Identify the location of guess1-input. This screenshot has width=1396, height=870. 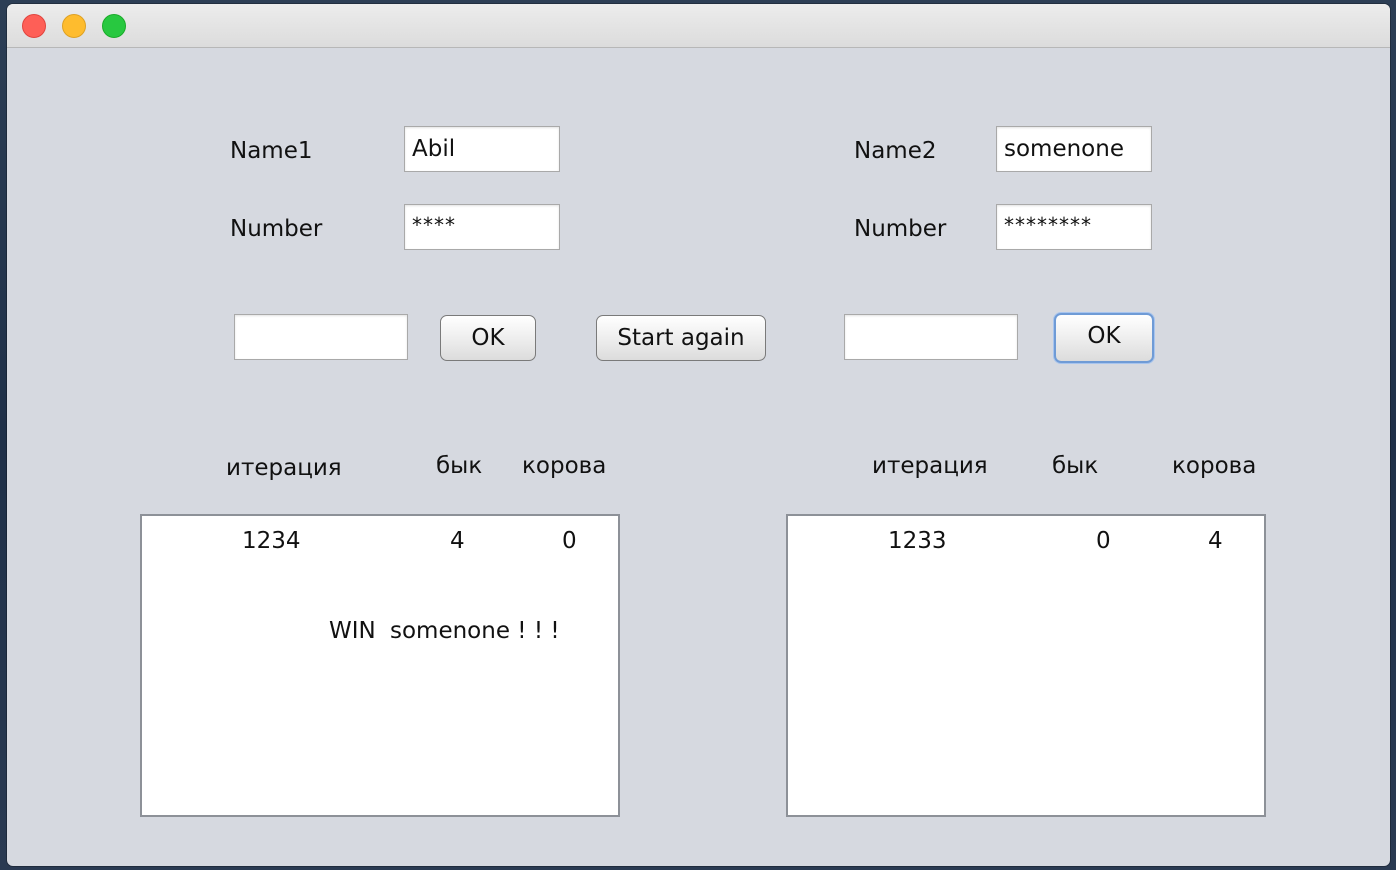
(321, 337).